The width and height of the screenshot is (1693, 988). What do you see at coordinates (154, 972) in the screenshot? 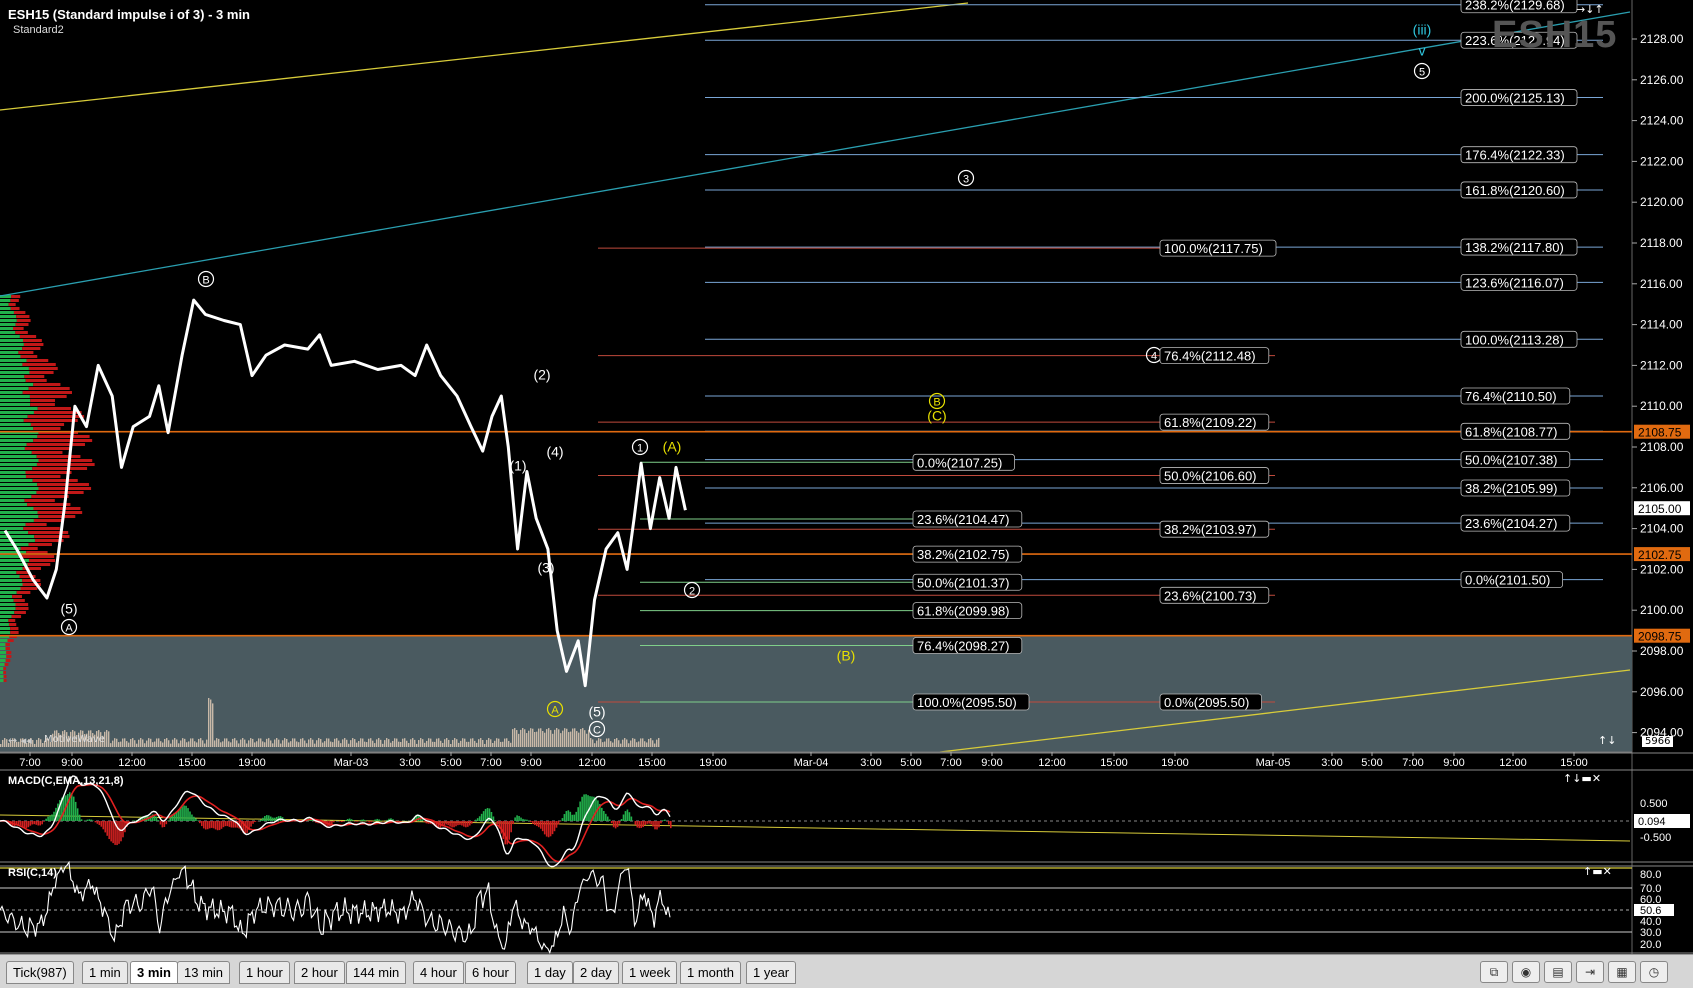
I see `tab-3-min: 3 min` at bounding box center [154, 972].